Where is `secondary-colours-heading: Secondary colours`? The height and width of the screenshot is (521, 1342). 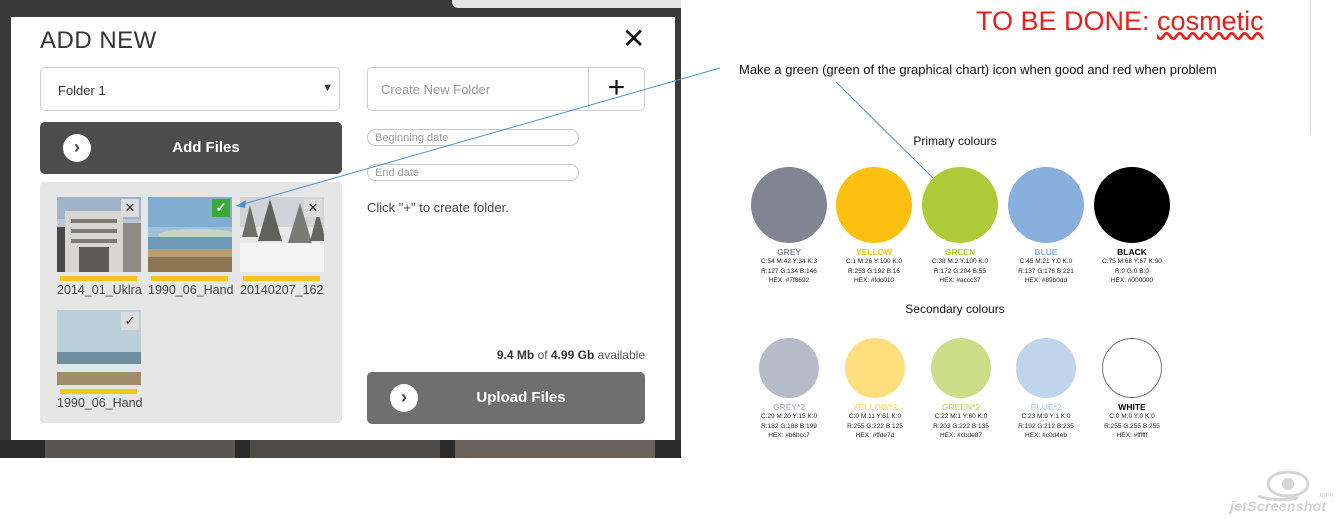 secondary-colours-heading: Secondary colours is located at coordinates (955, 309).